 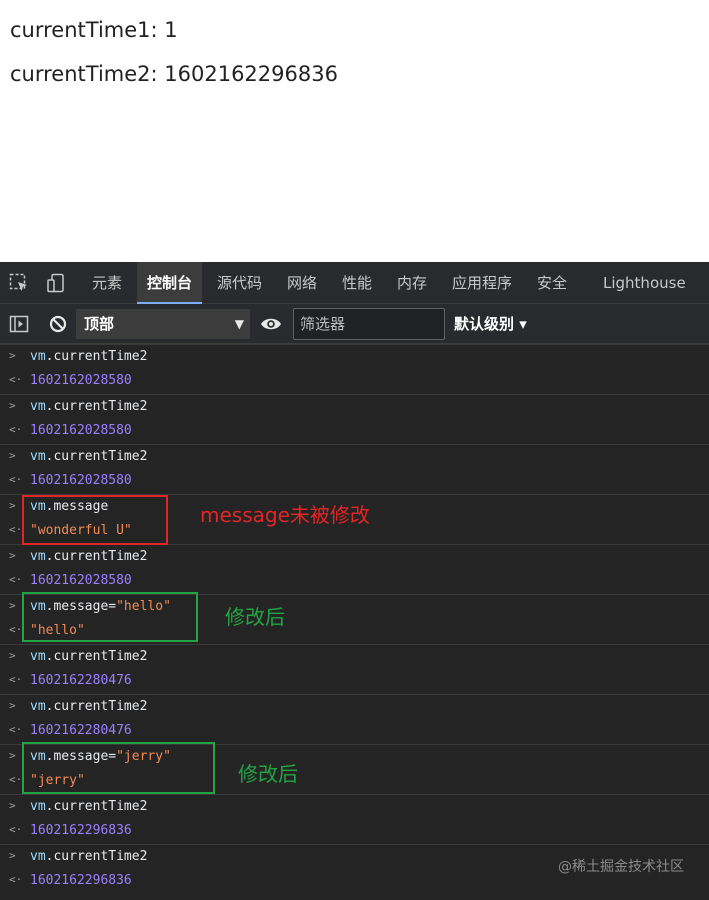 I want to click on message-unchanged-note: message未被修改, so click(x=285, y=515).